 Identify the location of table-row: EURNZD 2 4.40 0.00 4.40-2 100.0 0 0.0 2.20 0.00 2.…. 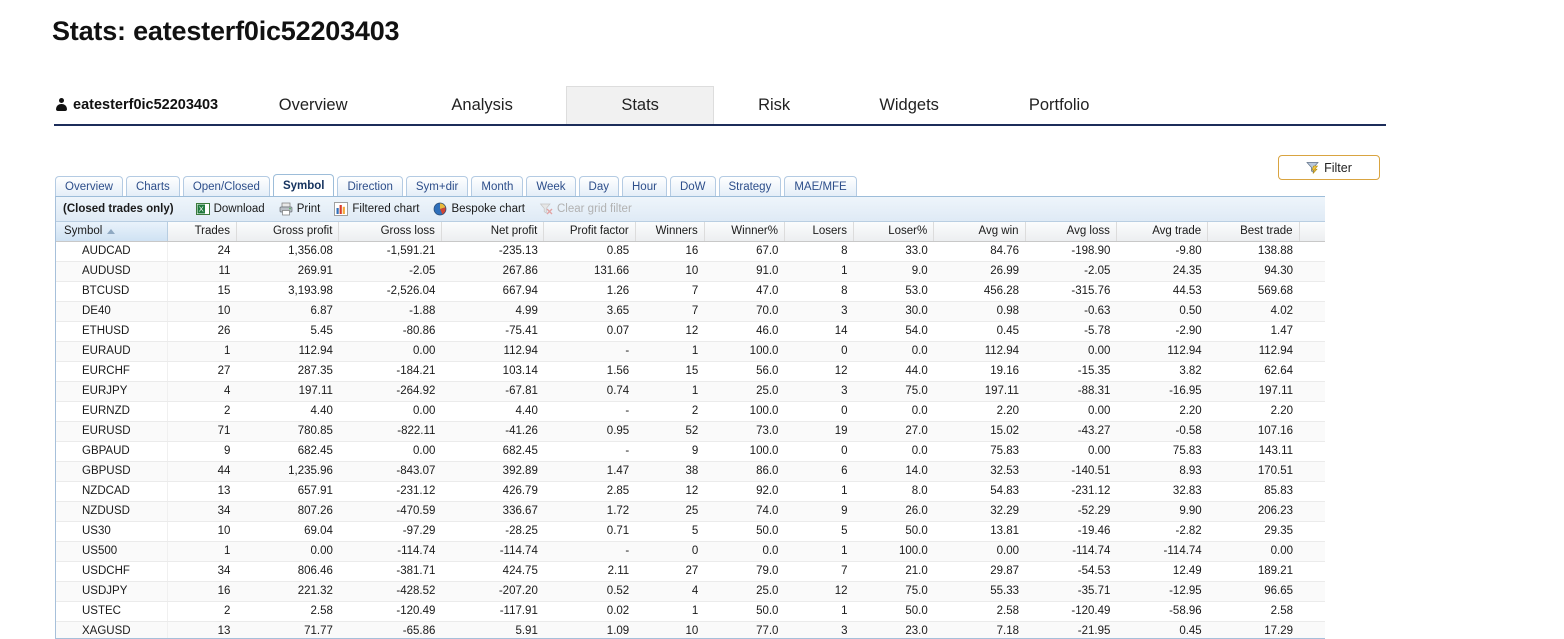
(717, 411).